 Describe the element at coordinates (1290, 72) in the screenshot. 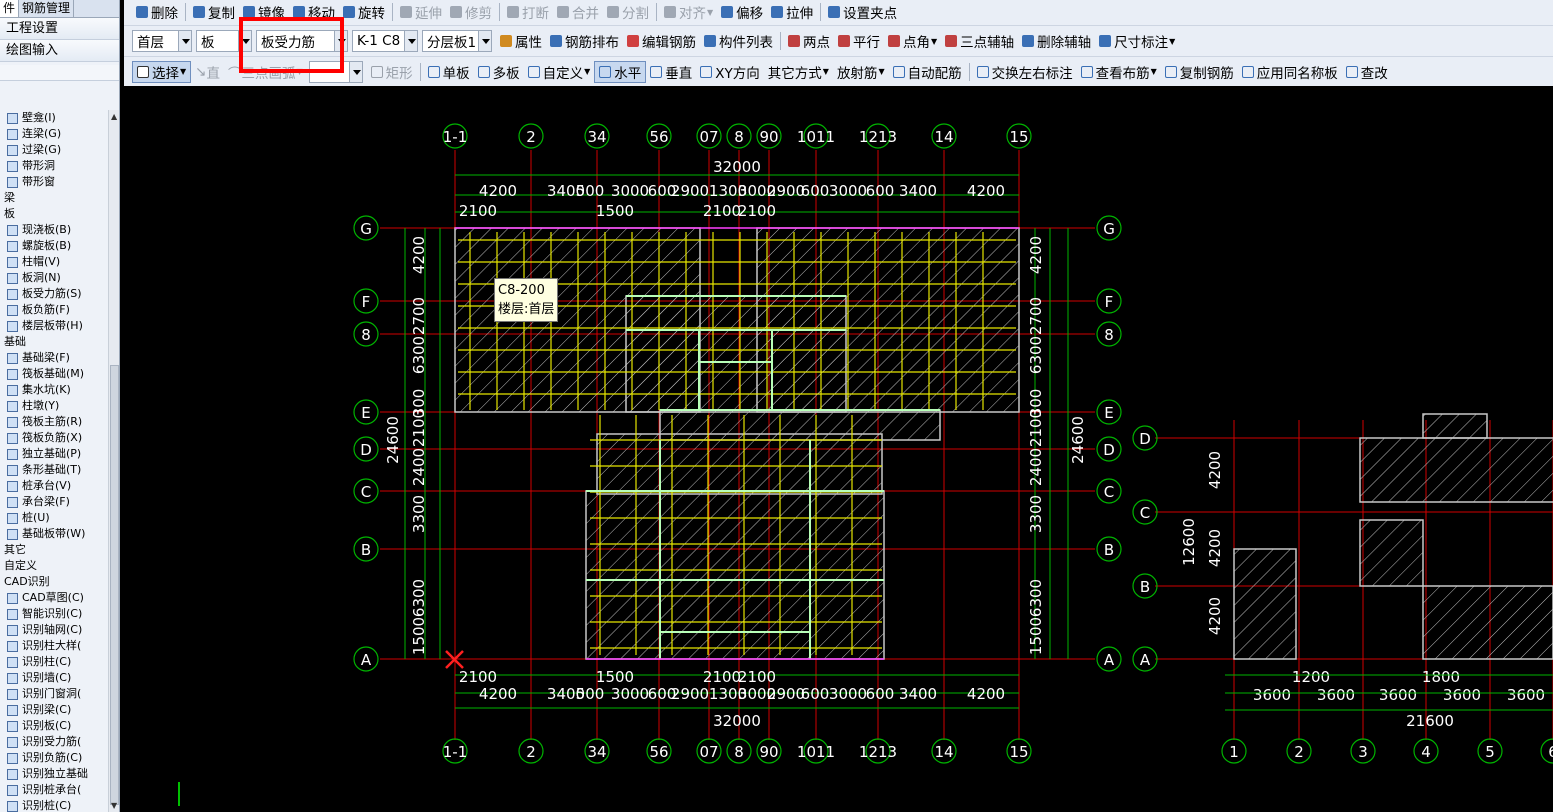

I see `rebar-button: 应用同名称板` at that location.